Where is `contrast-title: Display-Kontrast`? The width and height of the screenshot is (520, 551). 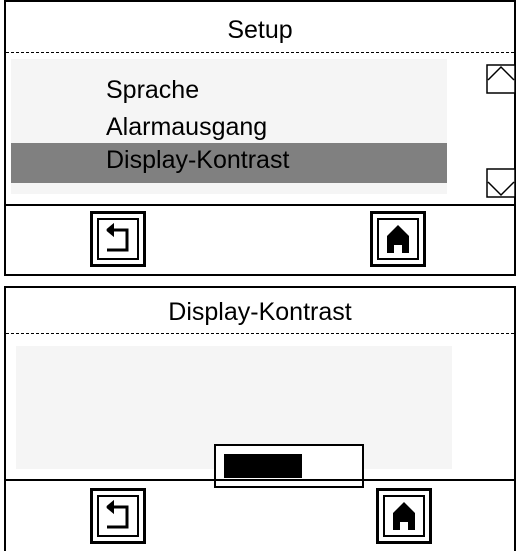 contrast-title: Display-Kontrast is located at coordinates (260, 312).